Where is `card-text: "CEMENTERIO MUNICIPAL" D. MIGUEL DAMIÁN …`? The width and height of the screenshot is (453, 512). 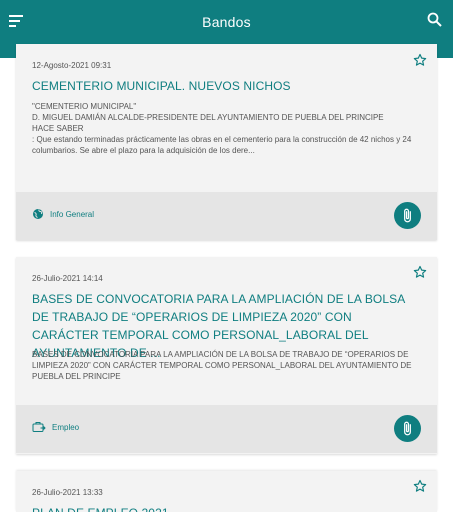
card-text: "CEMENTERIO MUNICIPAL" D. MIGUEL DAMIÁN … is located at coordinates (222, 128).